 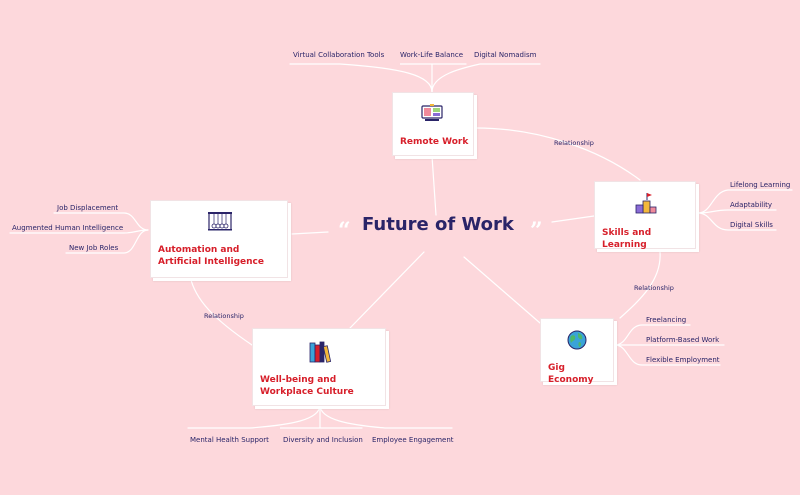 I want to click on leaf-lifelong-learning: Lifelong Learning, so click(x=760, y=185).